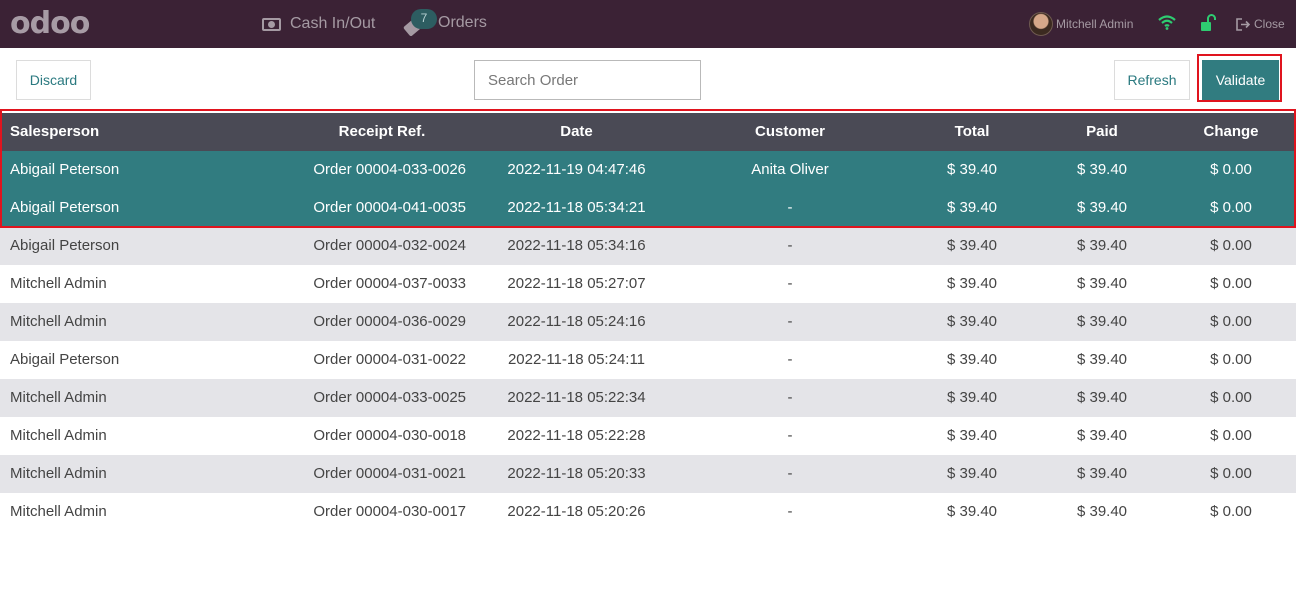  Describe the element at coordinates (576, 207) in the screenshot. I see `cell-date: 2022-11-18 05:34:21` at that location.